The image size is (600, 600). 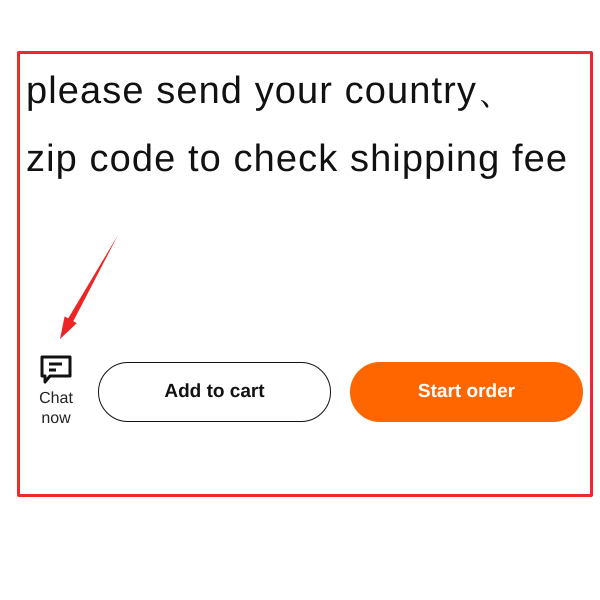 I want to click on message-line: please send your country、, so click(x=271, y=91).